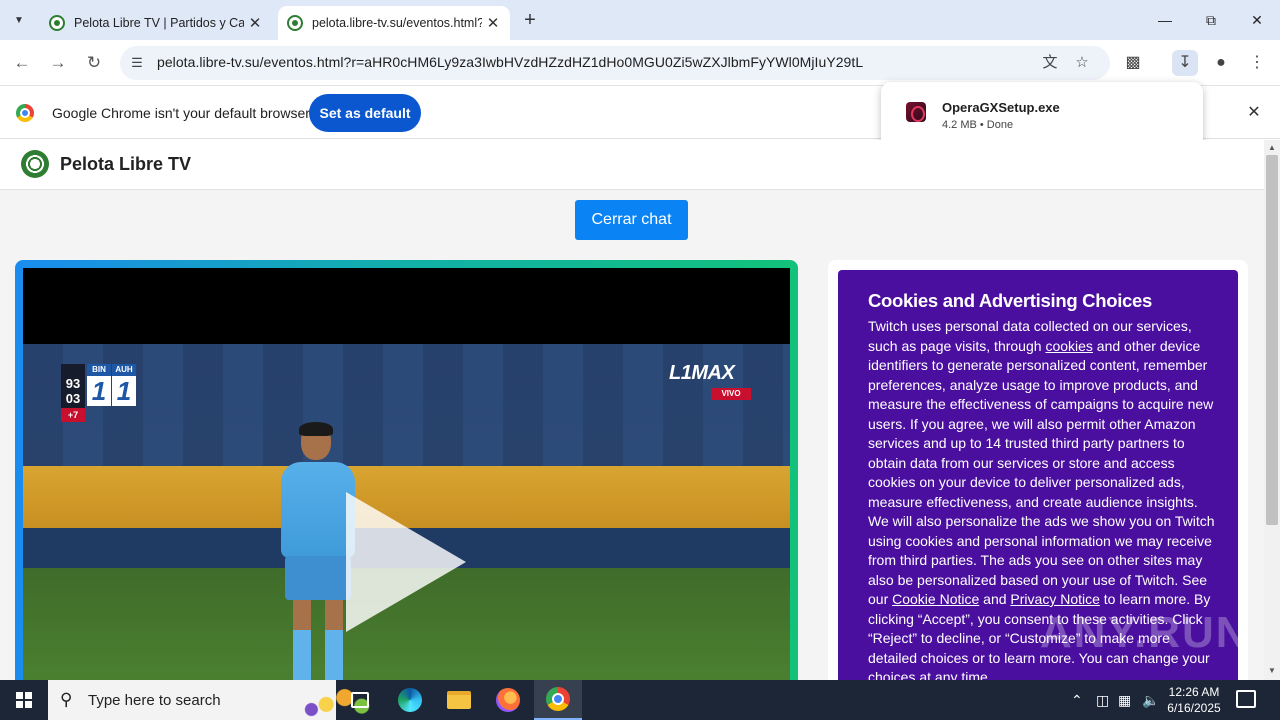 This screenshot has height=720, width=1280. What do you see at coordinates (1124, 700) in the screenshot?
I see `network-icon: ▦` at bounding box center [1124, 700].